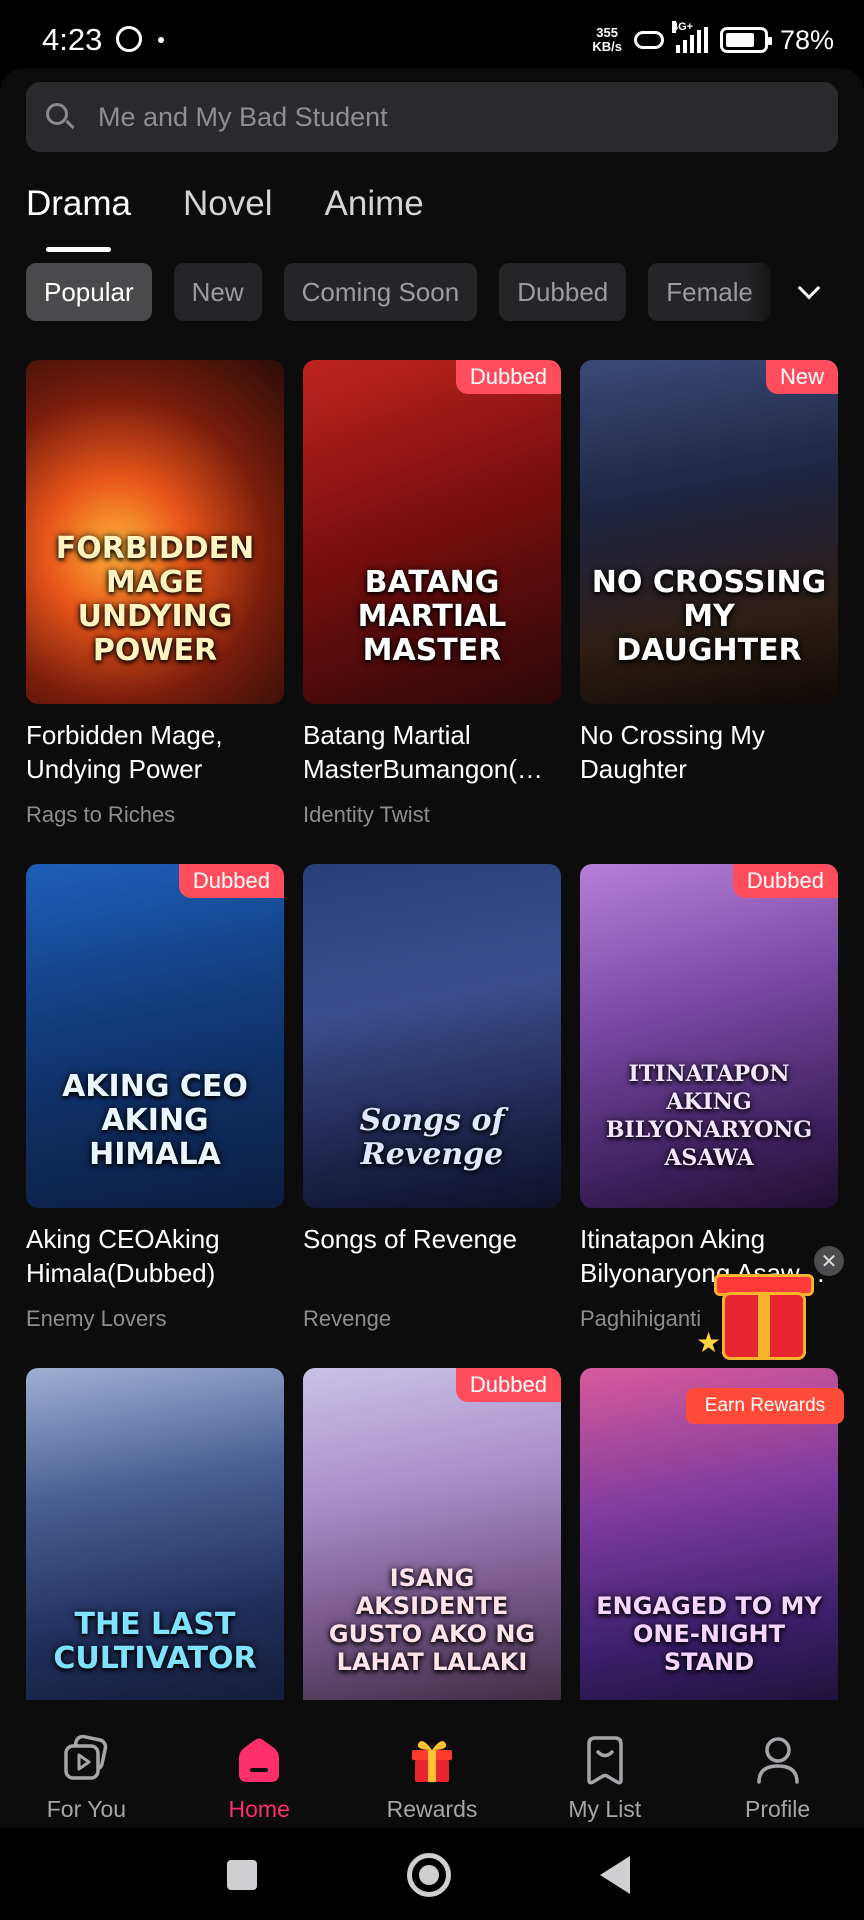 The image size is (864, 1920). What do you see at coordinates (432, 1809) in the screenshot?
I see `nav-label: Rewards` at bounding box center [432, 1809].